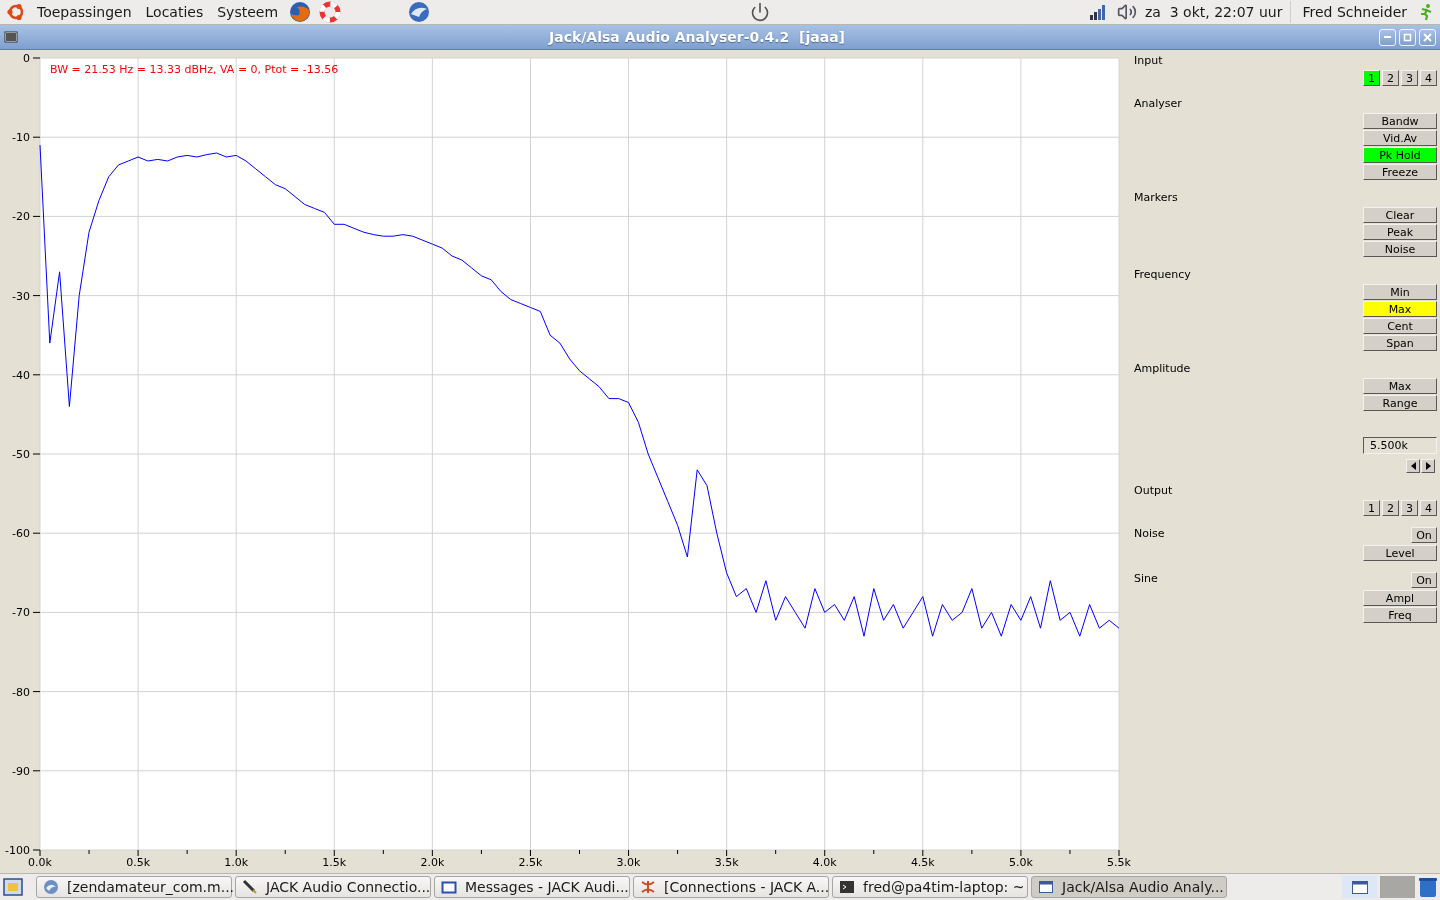 This screenshot has width=1440, height=900. I want to click on task-button: fred@pa4tim-laptop: ~, so click(930, 887).